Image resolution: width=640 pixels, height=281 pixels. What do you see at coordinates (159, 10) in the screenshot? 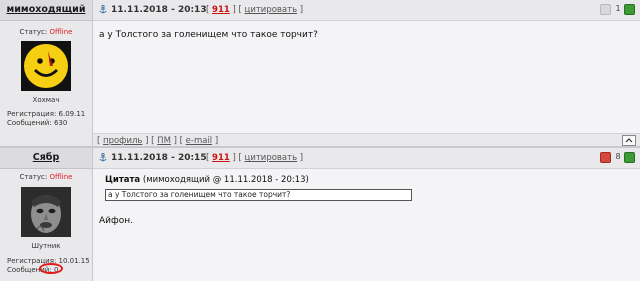
I see `post-datetime: 11.11.2018 - 20:13` at bounding box center [159, 10].